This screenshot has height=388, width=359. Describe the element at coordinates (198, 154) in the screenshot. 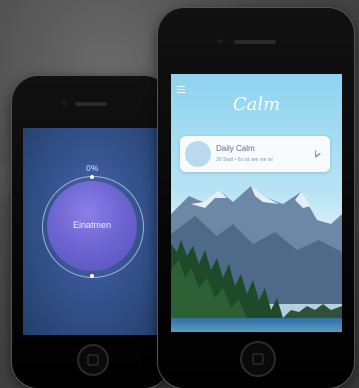

I see `daily-calm-thumbnail` at that location.